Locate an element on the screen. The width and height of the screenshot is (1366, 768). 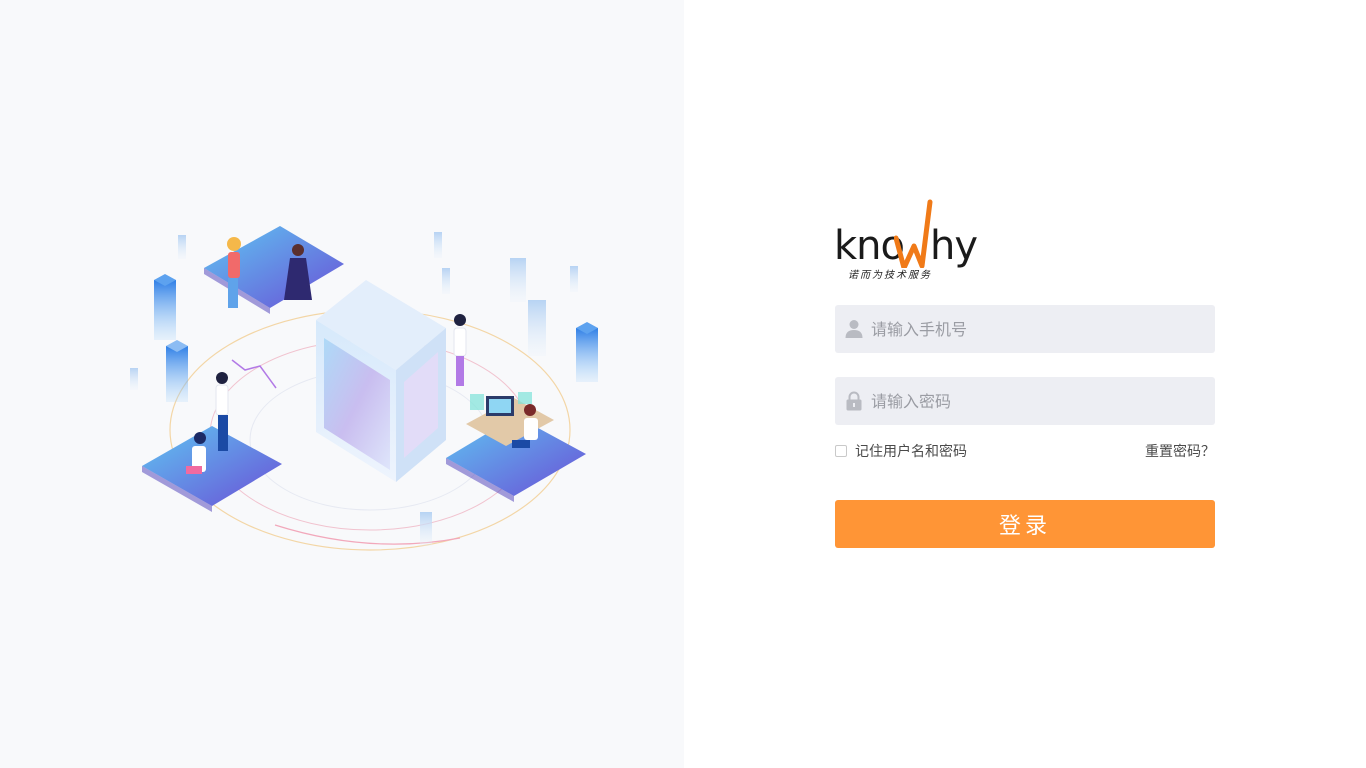
person-left-middle is located at coordinates (246, 405).